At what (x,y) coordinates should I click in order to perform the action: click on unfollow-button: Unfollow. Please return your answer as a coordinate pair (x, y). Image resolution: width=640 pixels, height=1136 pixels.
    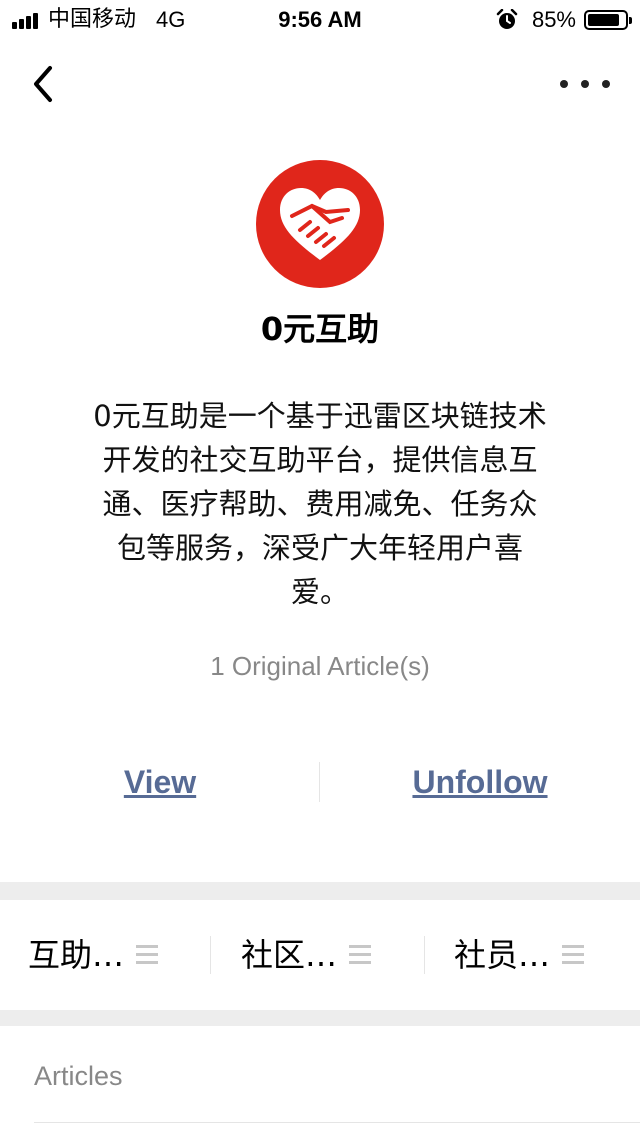
    Looking at the image, I should click on (480, 782).